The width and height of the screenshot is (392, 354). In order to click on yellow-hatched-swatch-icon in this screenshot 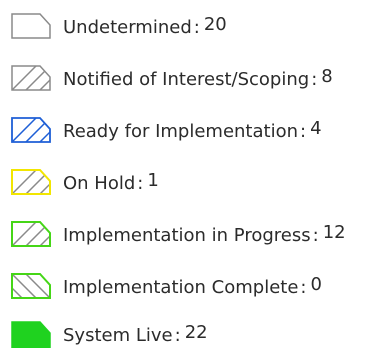, I will do `click(31, 182)`.